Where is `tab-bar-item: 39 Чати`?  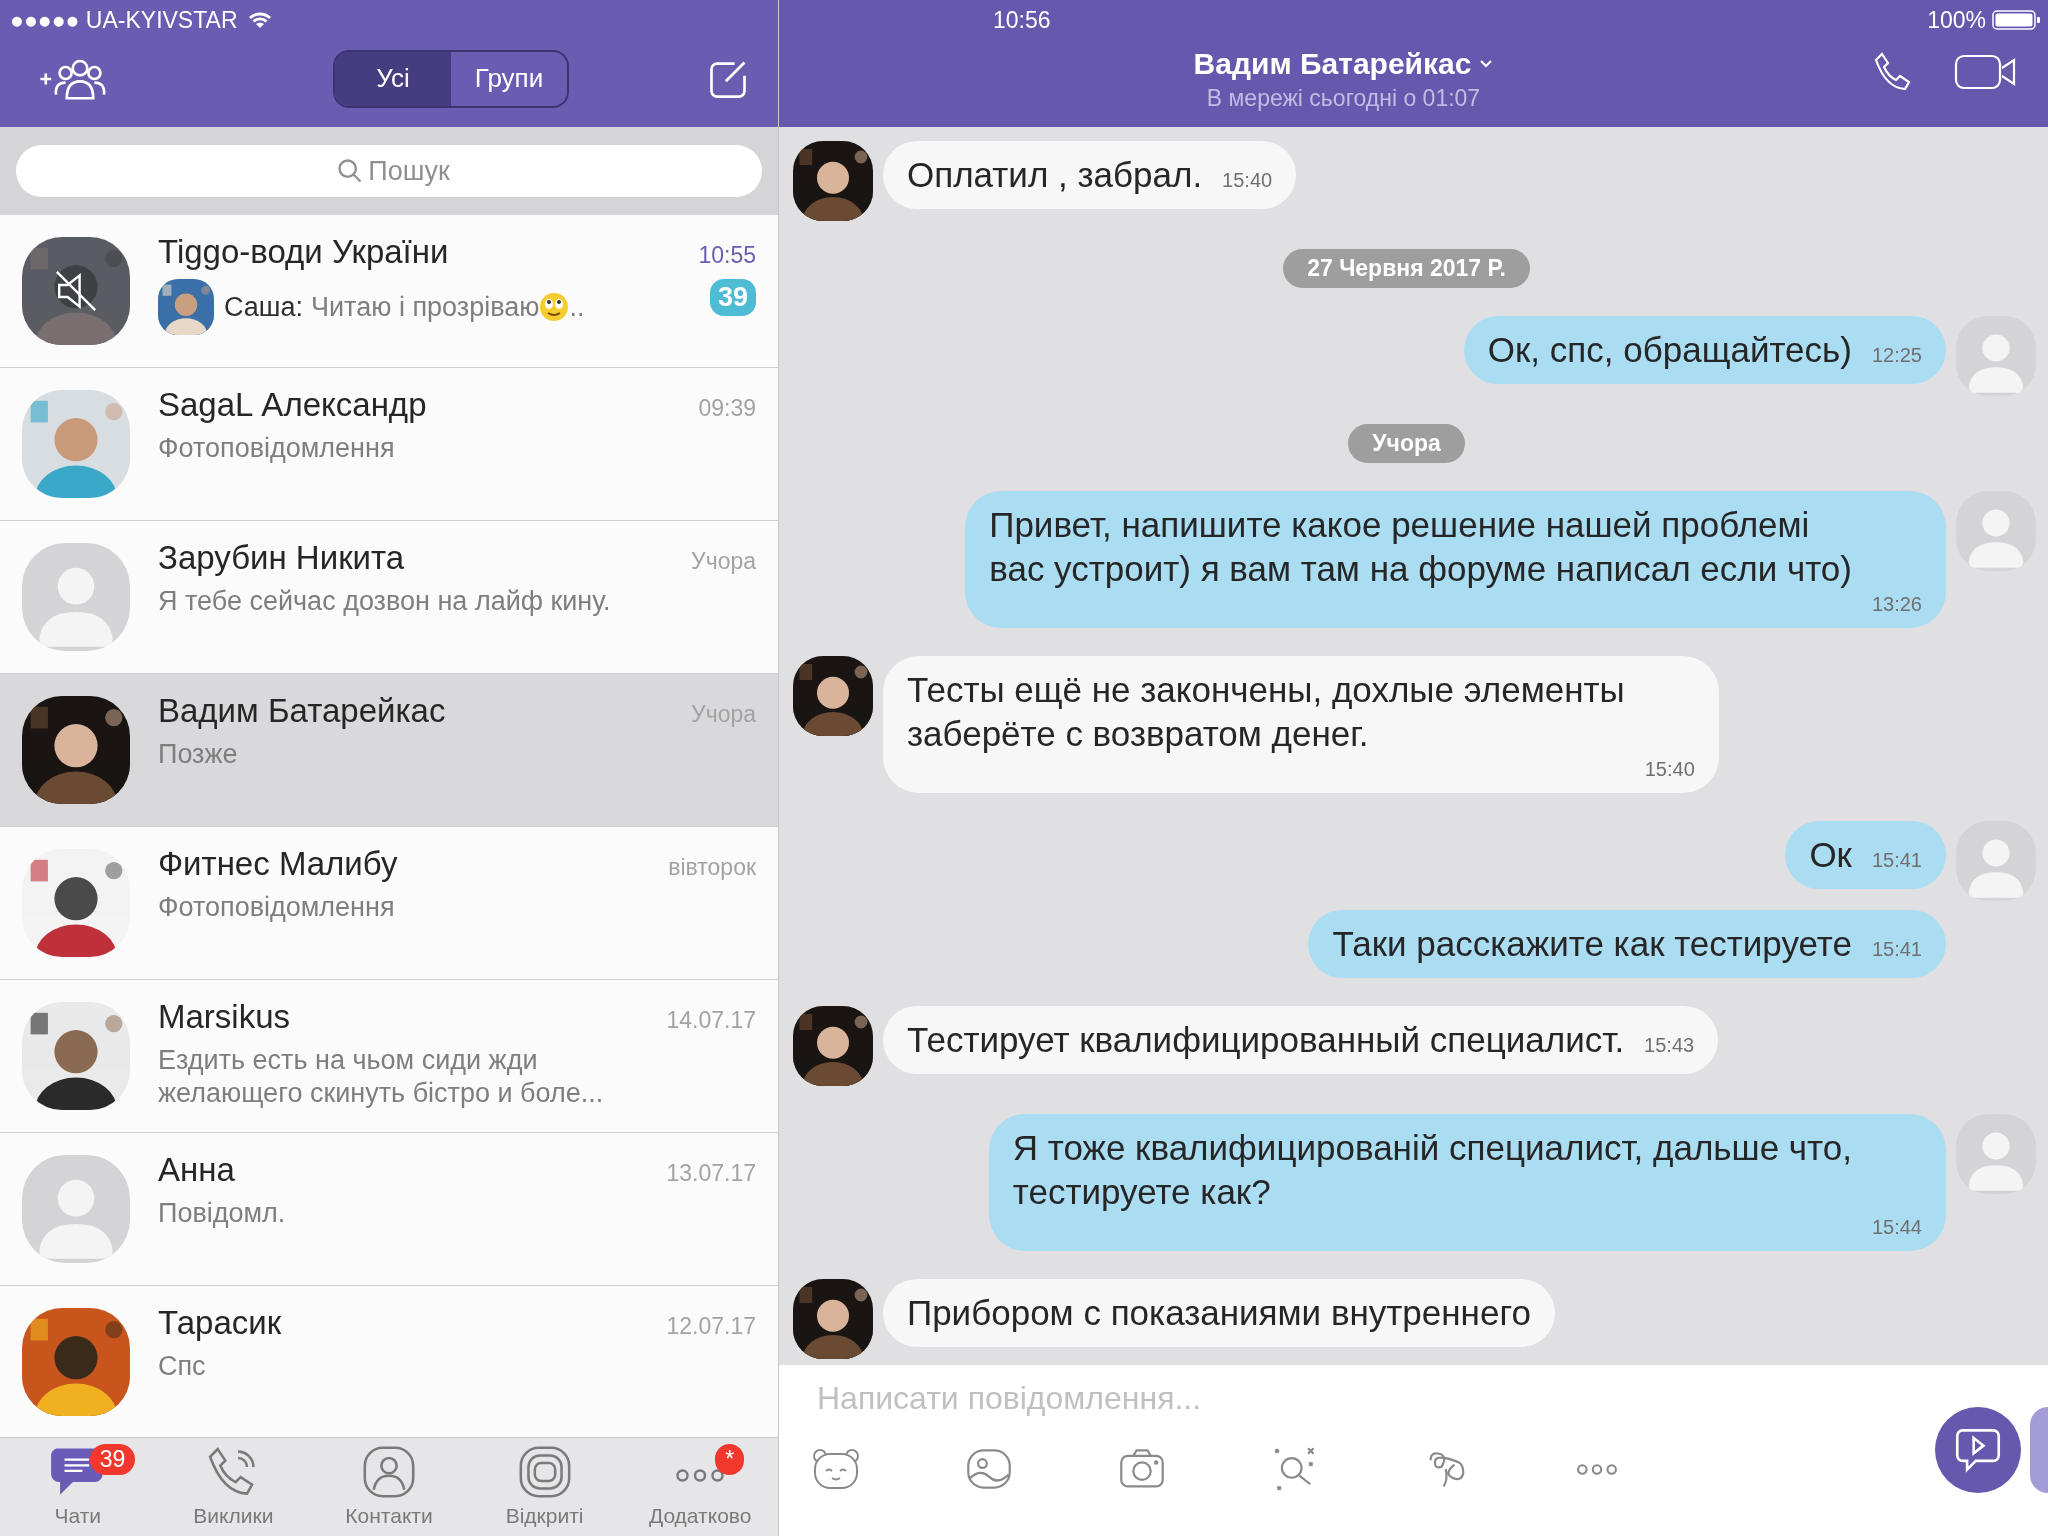
tab-bar-item: 39 Чати is located at coordinates (77, 1487).